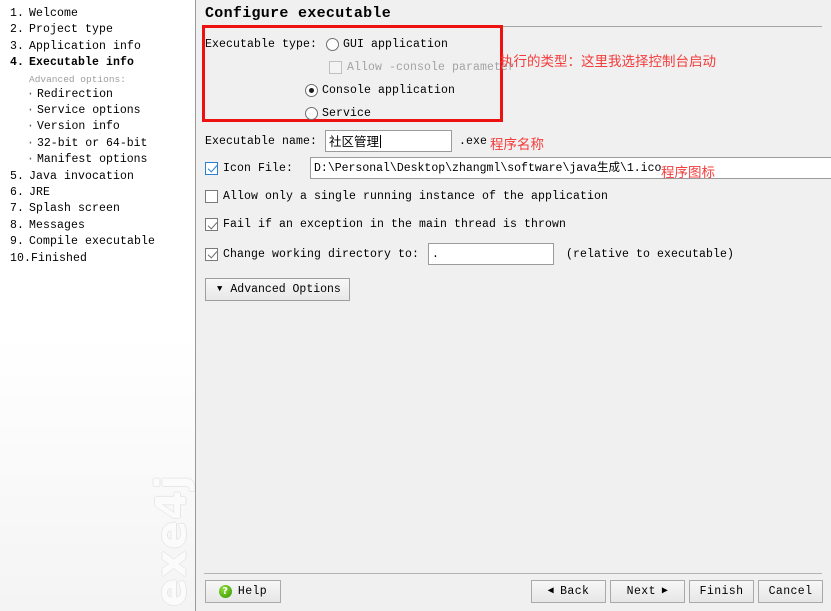 This screenshot has width=831, height=611. I want to click on title-separator, so click(513, 26).